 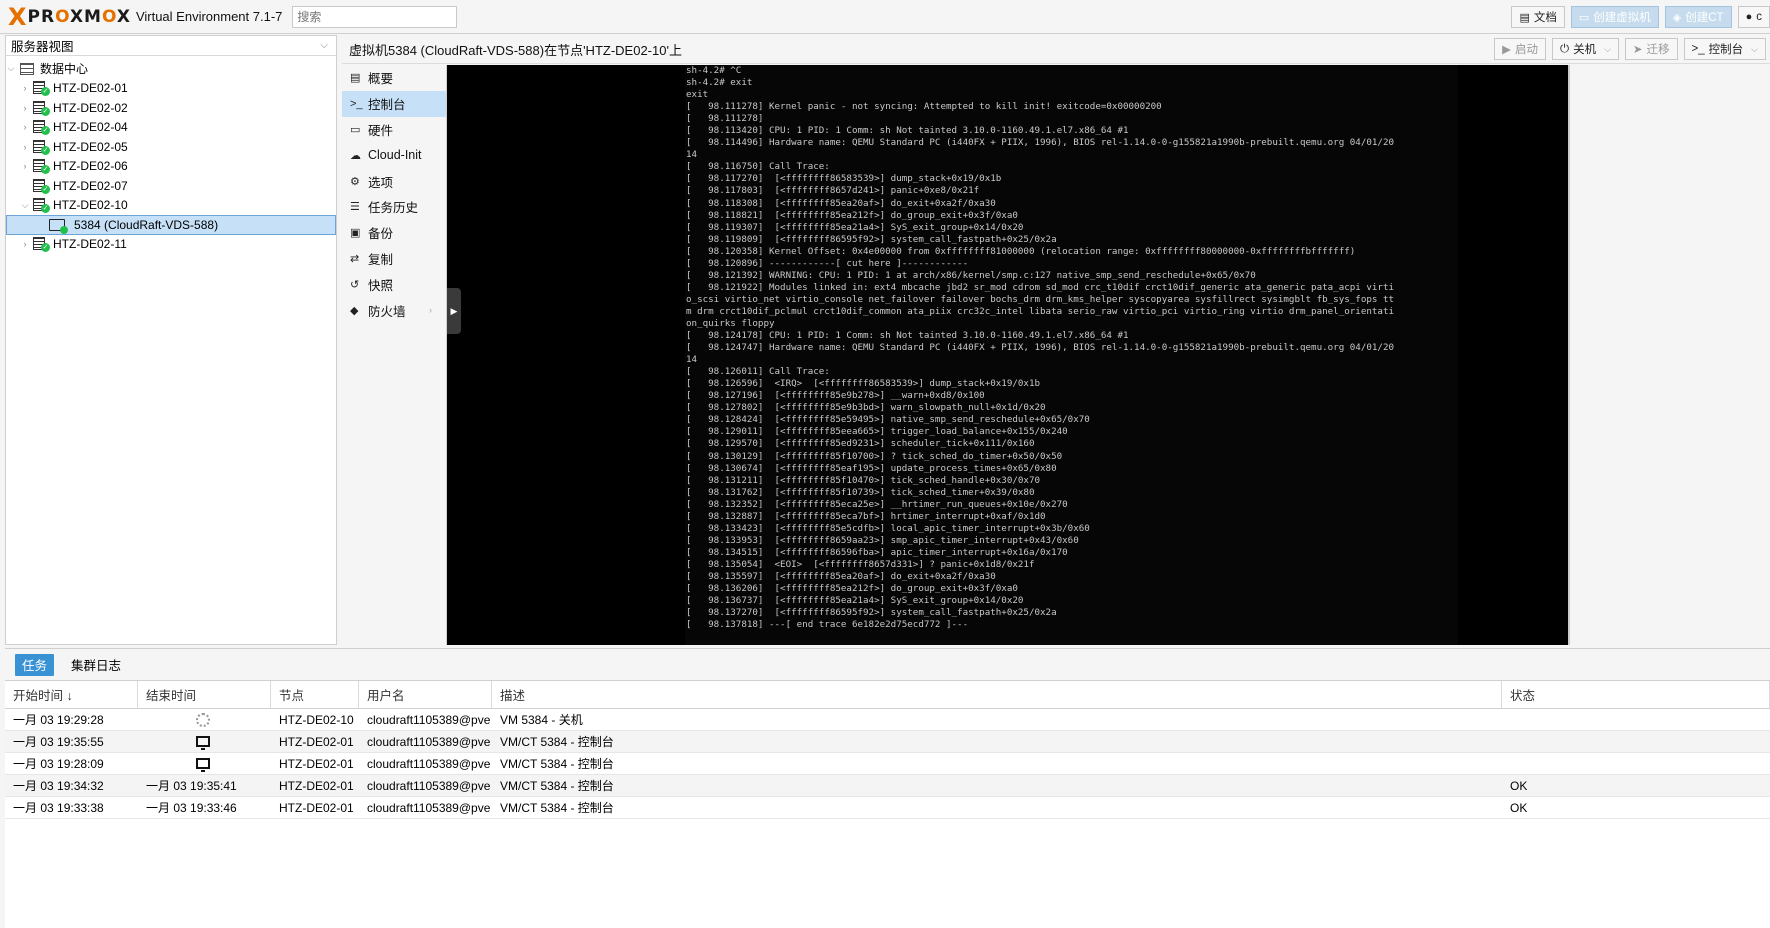 I want to click on play-icon: ▶, so click(x=1506, y=50).